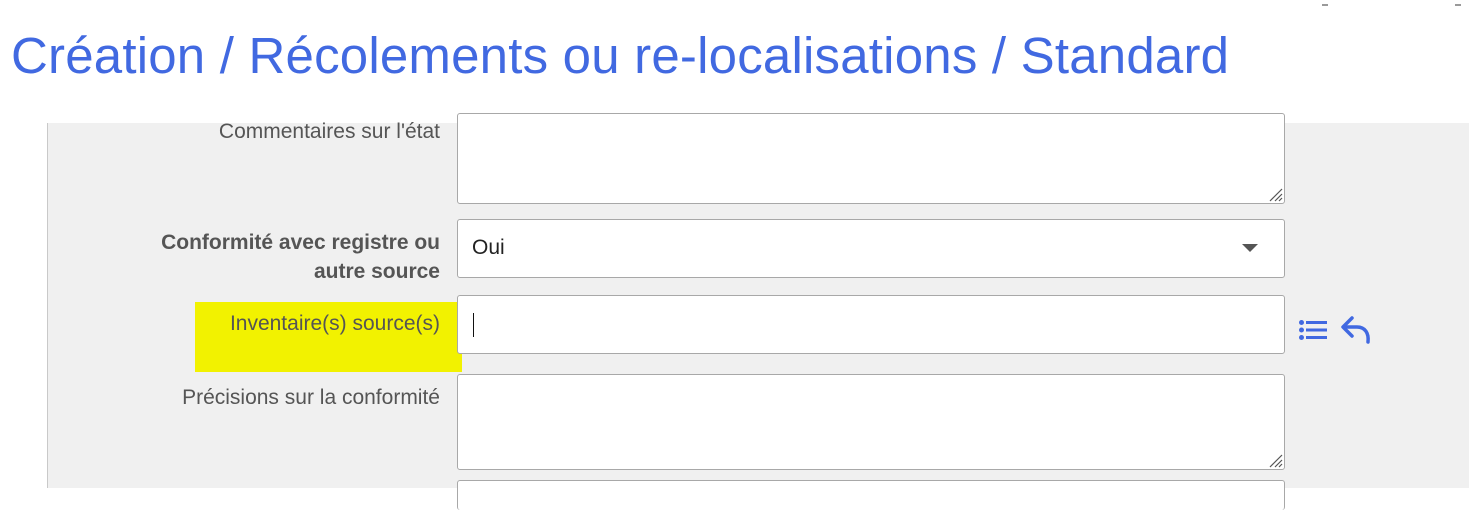 Image resolution: width=1469 pixels, height=510 pixels. I want to click on conformite-select: Oui, so click(871, 248).